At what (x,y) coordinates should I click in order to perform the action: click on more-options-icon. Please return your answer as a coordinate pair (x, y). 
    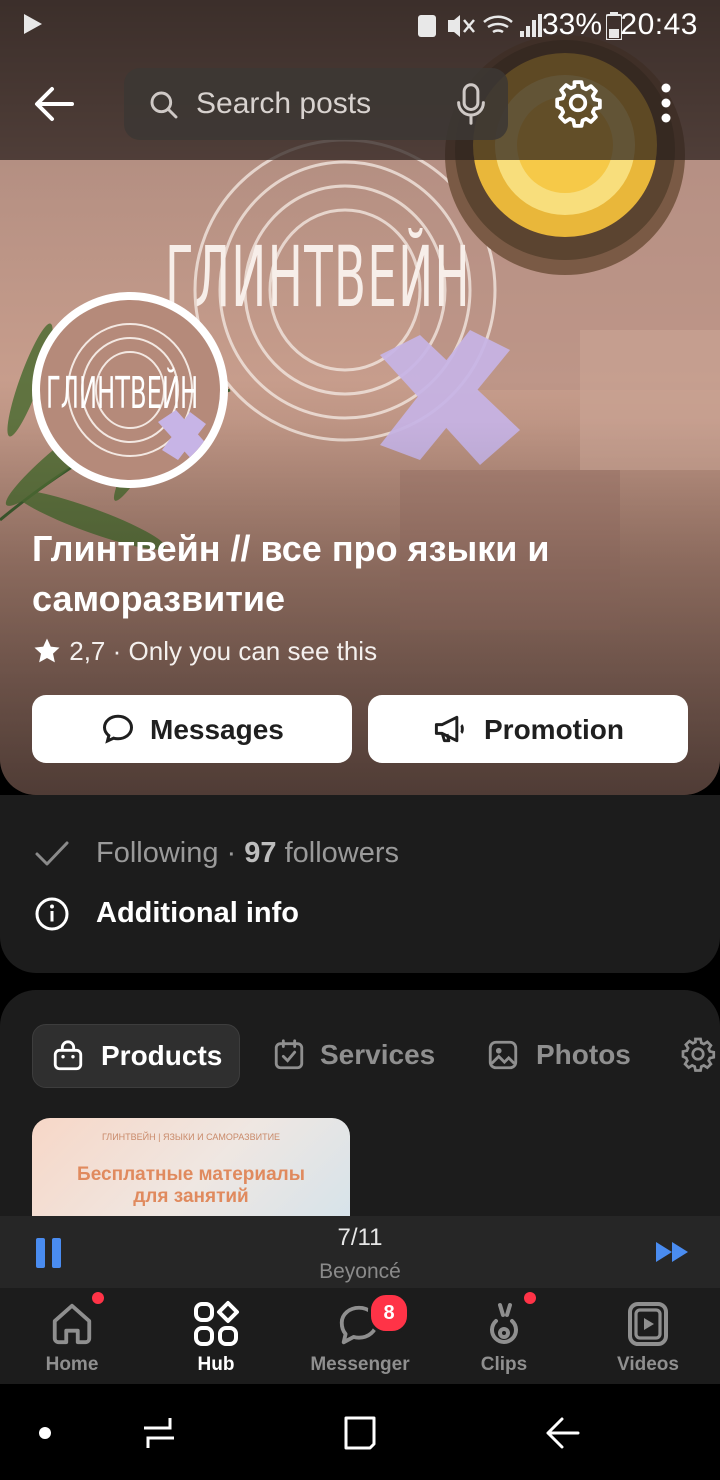
    Looking at the image, I should click on (666, 103).